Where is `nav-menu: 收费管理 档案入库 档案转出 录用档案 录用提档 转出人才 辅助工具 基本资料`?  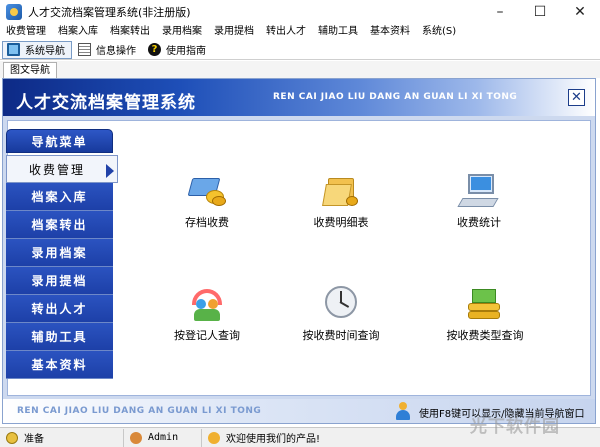
nav-menu: 收费管理 档案入库 档案转出 录用档案 录用提档 转出人才 辅助工具 基本资料 is located at coordinates (62, 267).